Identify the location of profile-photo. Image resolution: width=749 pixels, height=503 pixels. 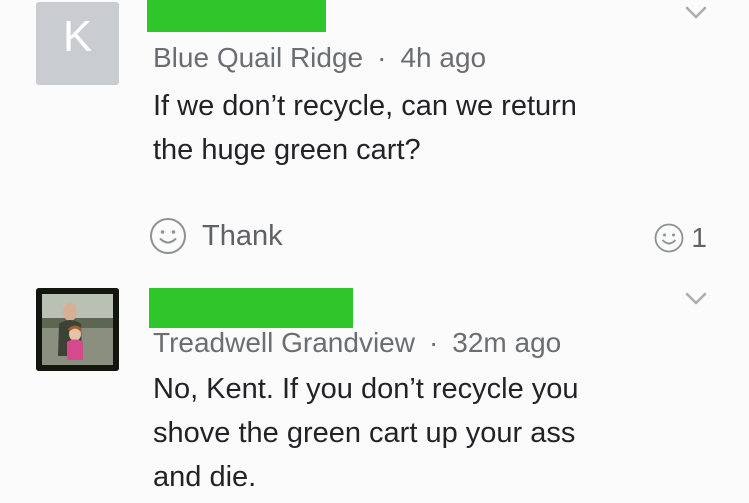
(77, 329).